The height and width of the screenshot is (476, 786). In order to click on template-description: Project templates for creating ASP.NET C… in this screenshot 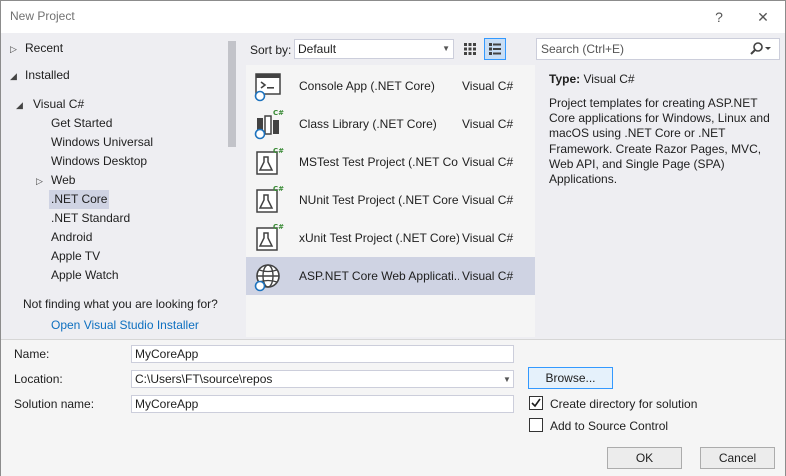, I will do `click(659, 141)`.